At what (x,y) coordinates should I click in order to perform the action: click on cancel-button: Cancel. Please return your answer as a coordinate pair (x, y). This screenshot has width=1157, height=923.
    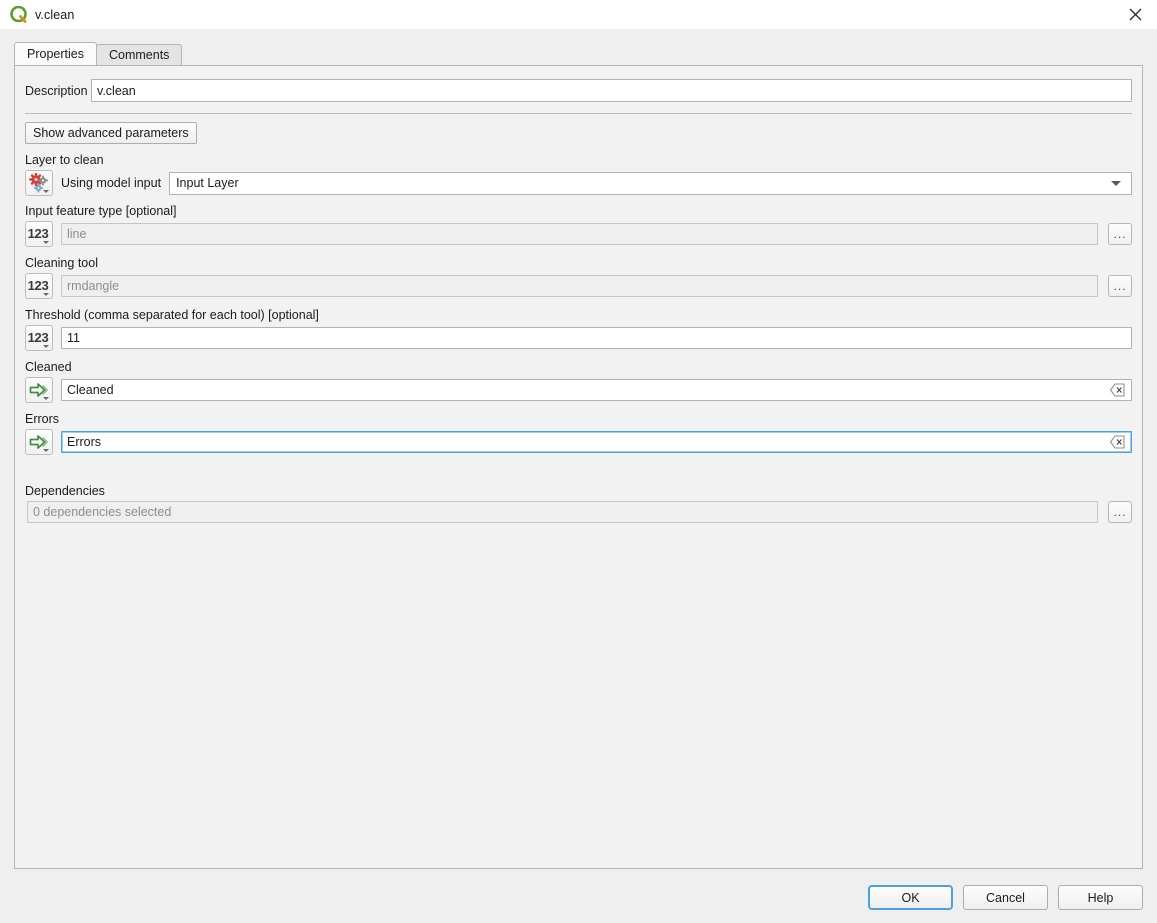
    Looking at the image, I should click on (1005, 897).